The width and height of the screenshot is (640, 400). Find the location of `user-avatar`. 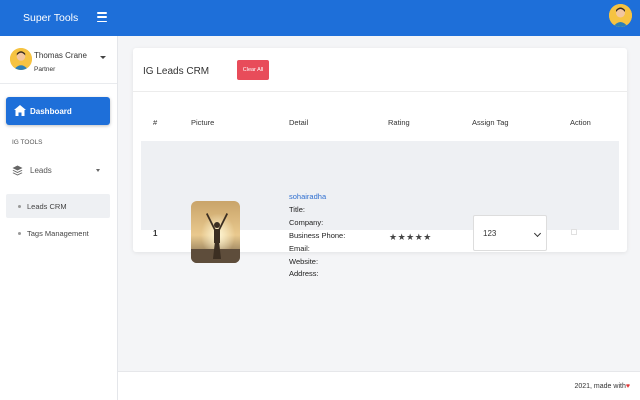

user-avatar is located at coordinates (21, 59).